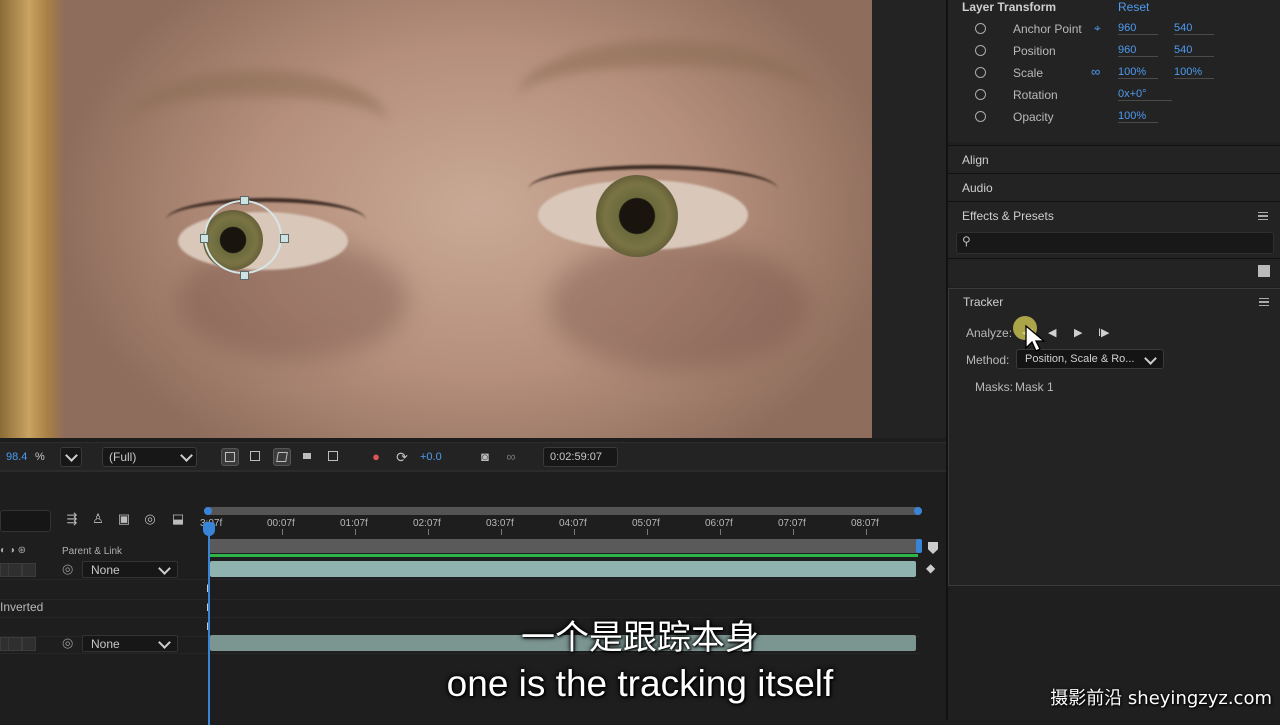 This screenshot has height=725, width=1280. I want to click on audio-panel-header: Audio, so click(1114, 187).